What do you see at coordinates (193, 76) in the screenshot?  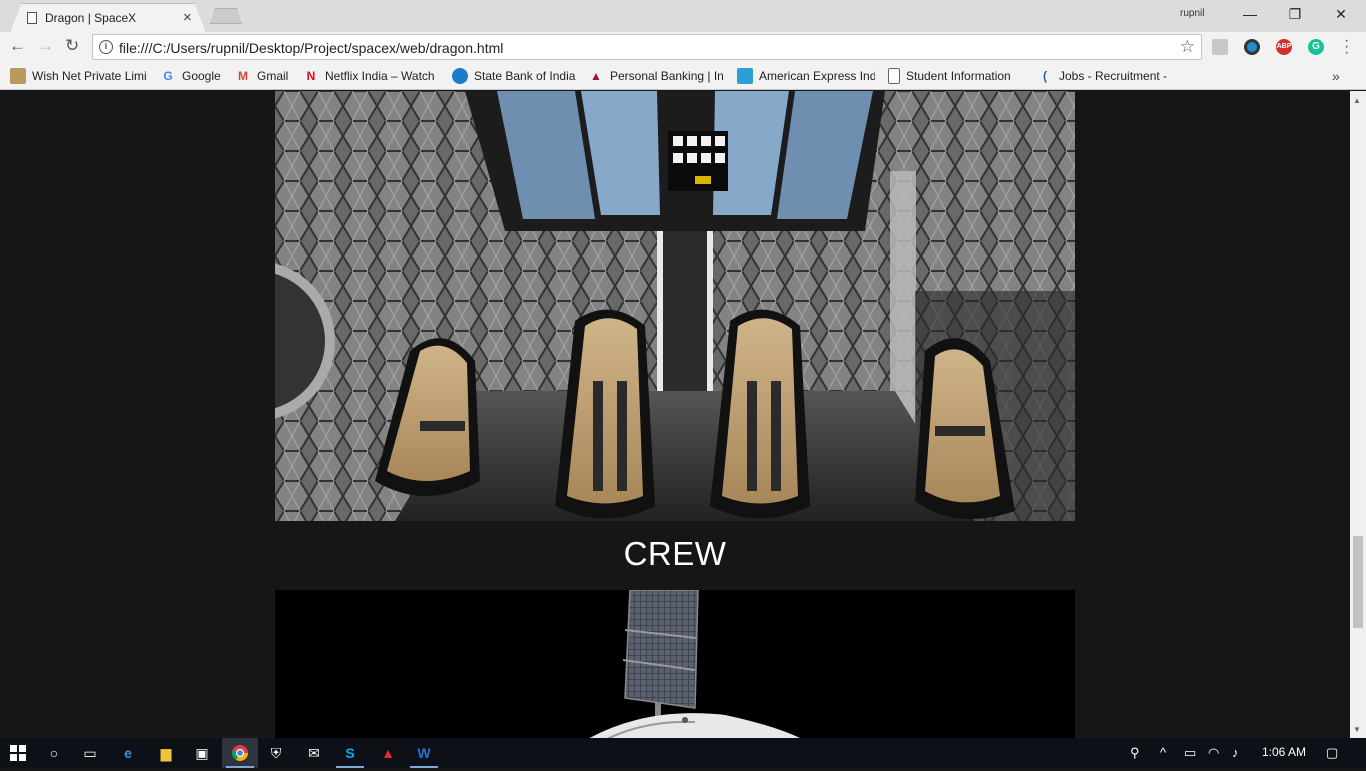 I see `bookmark-google: G Google` at bounding box center [193, 76].